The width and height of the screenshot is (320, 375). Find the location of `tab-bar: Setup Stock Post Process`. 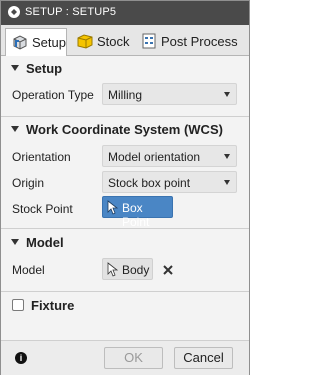

tab-bar: Setup Stock Post Process is located at coordinates (125, 40).